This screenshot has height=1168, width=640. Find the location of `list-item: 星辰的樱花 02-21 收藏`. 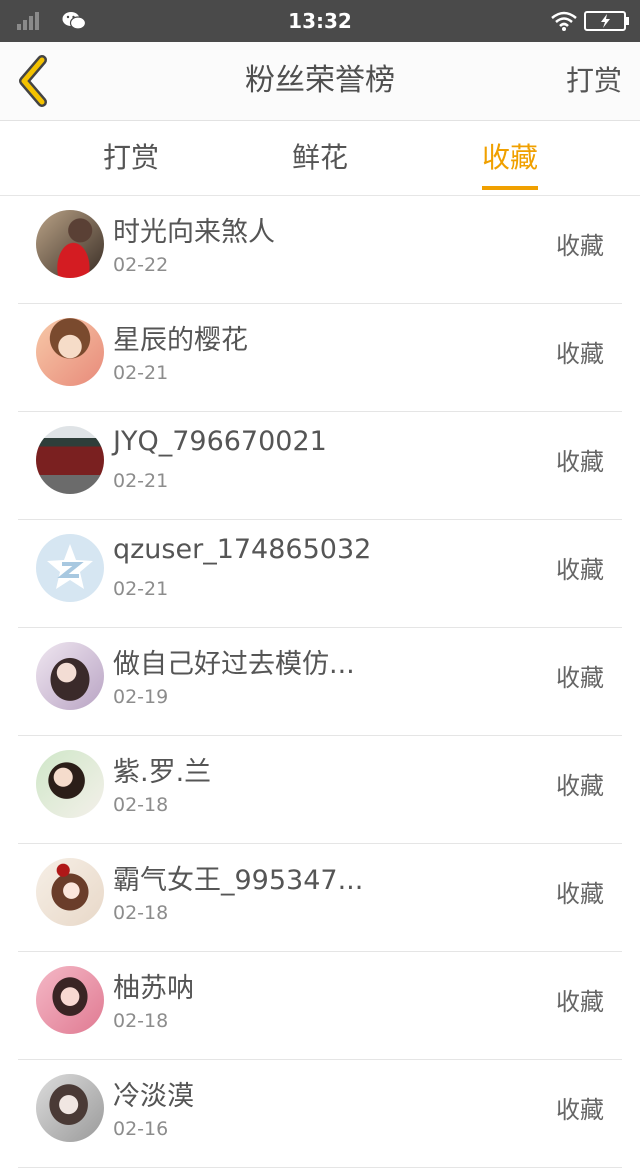

list-item: 星辰的樱花 02-21 收藏 is located at coordinates (320, 358).